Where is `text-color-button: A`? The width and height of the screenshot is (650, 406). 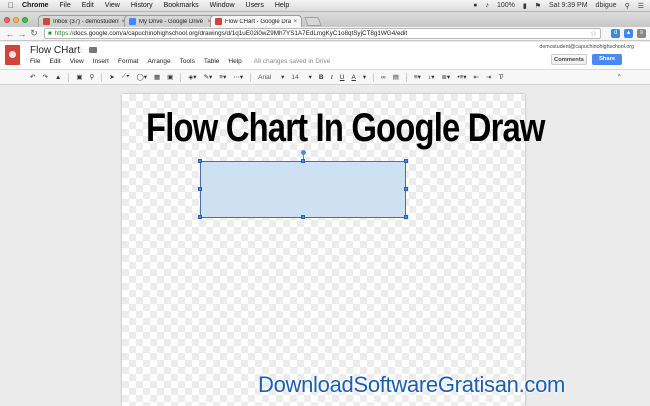
text-color-button: A is located at coordinates (353, 77).